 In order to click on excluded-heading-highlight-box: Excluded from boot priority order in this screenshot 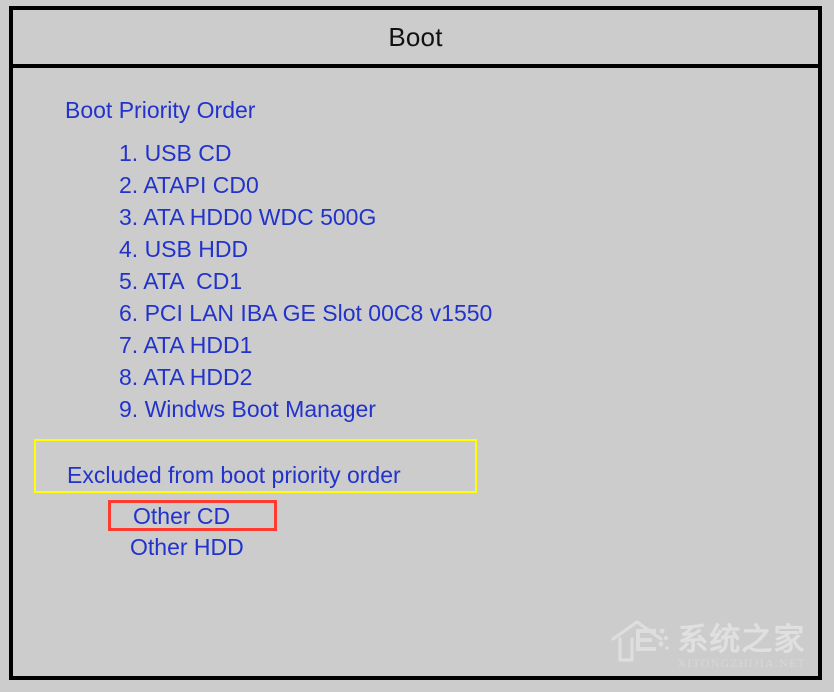, I will do `click(255, 466)`.